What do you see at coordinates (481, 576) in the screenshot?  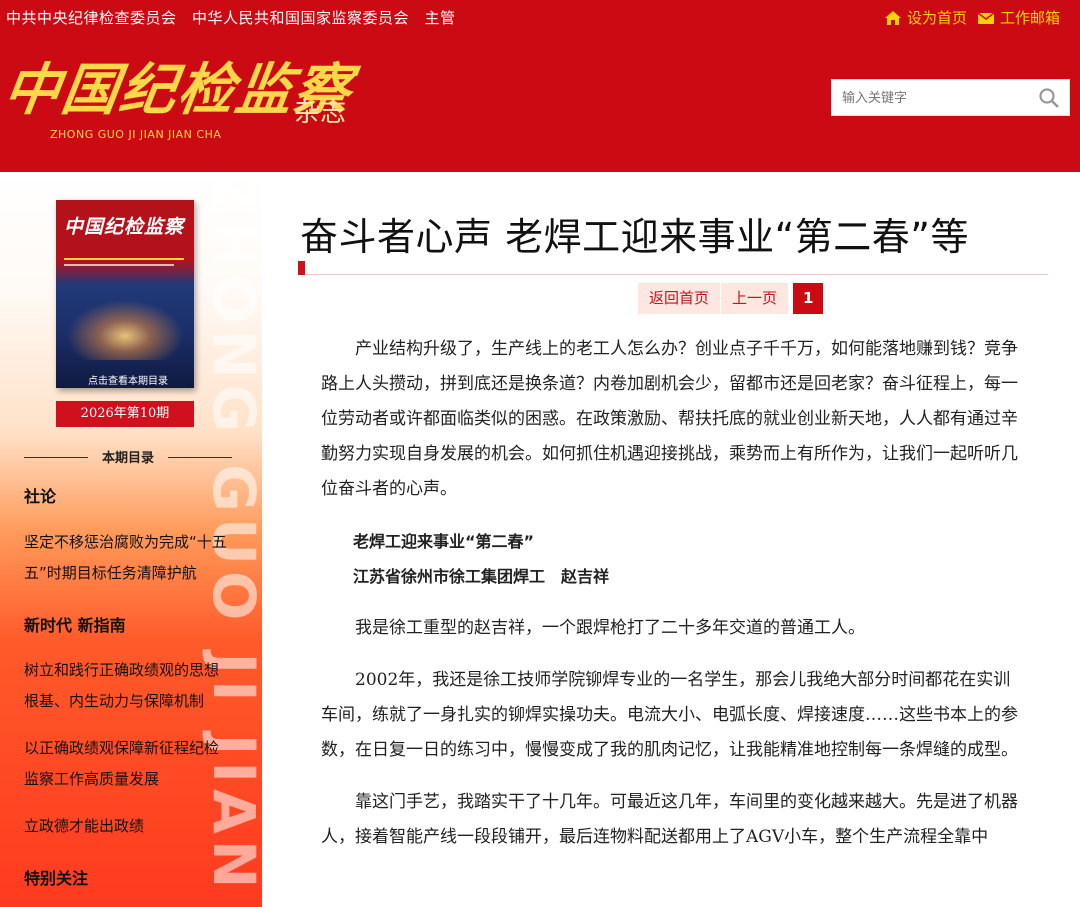 I see `article-author: 江苏省徐州市徐工集团焊工 赵吉祥` at bounding box center [481, 576].